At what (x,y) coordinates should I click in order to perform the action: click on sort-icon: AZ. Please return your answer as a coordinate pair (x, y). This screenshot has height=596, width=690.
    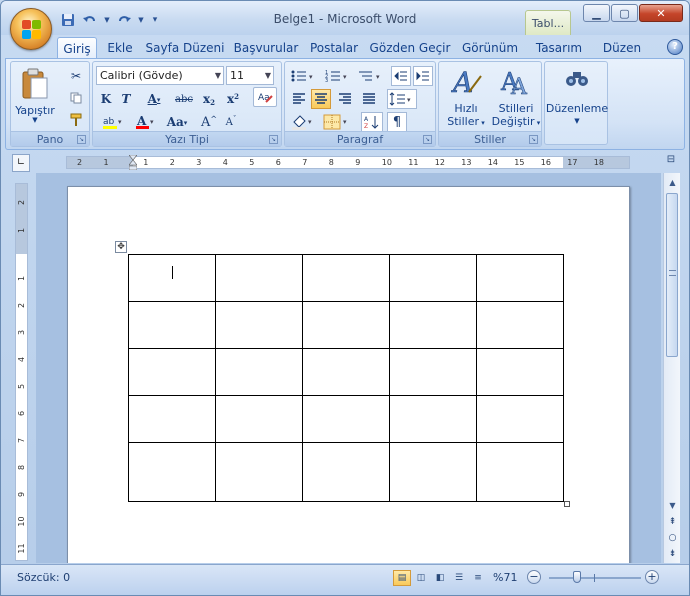
    Looking at the image, I should click on (372, 122).